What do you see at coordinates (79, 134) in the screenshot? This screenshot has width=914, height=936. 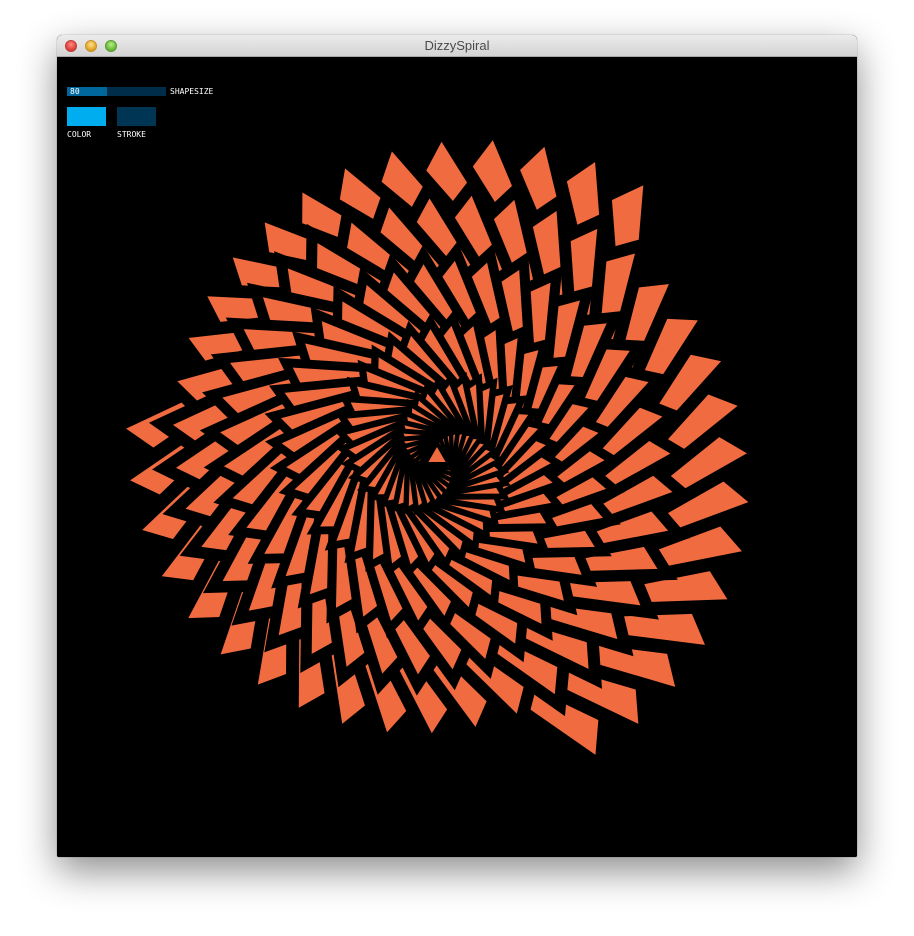 I see `color-label: COLOR` at bounding box center [79, 134].